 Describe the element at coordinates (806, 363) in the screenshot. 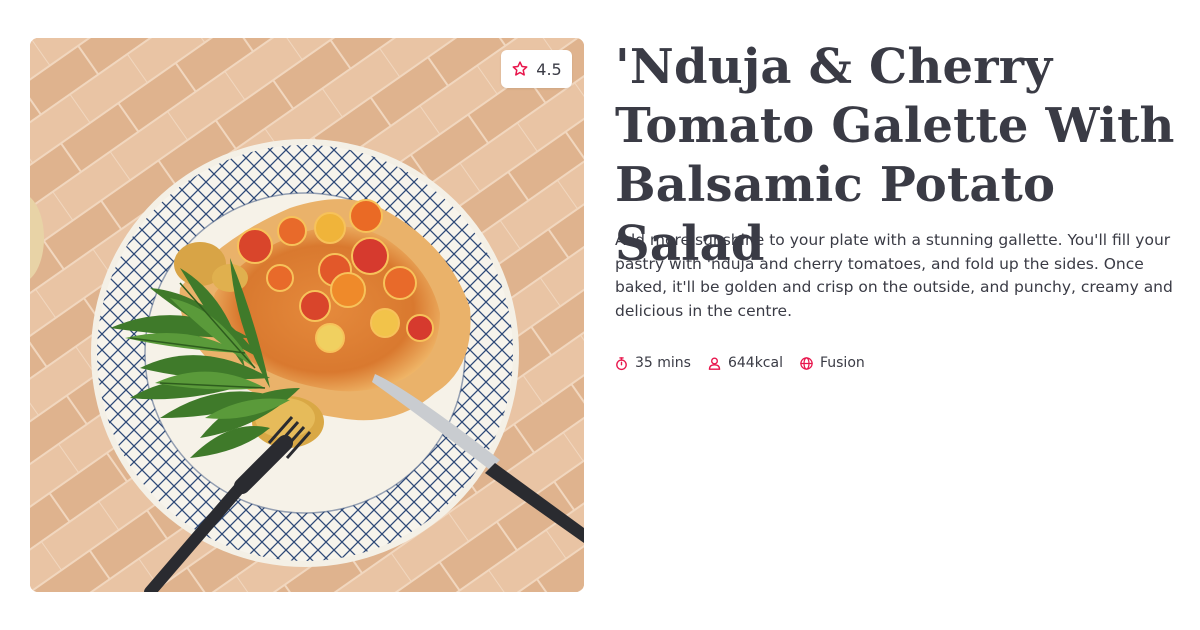

I see `globe-icon` at that location.